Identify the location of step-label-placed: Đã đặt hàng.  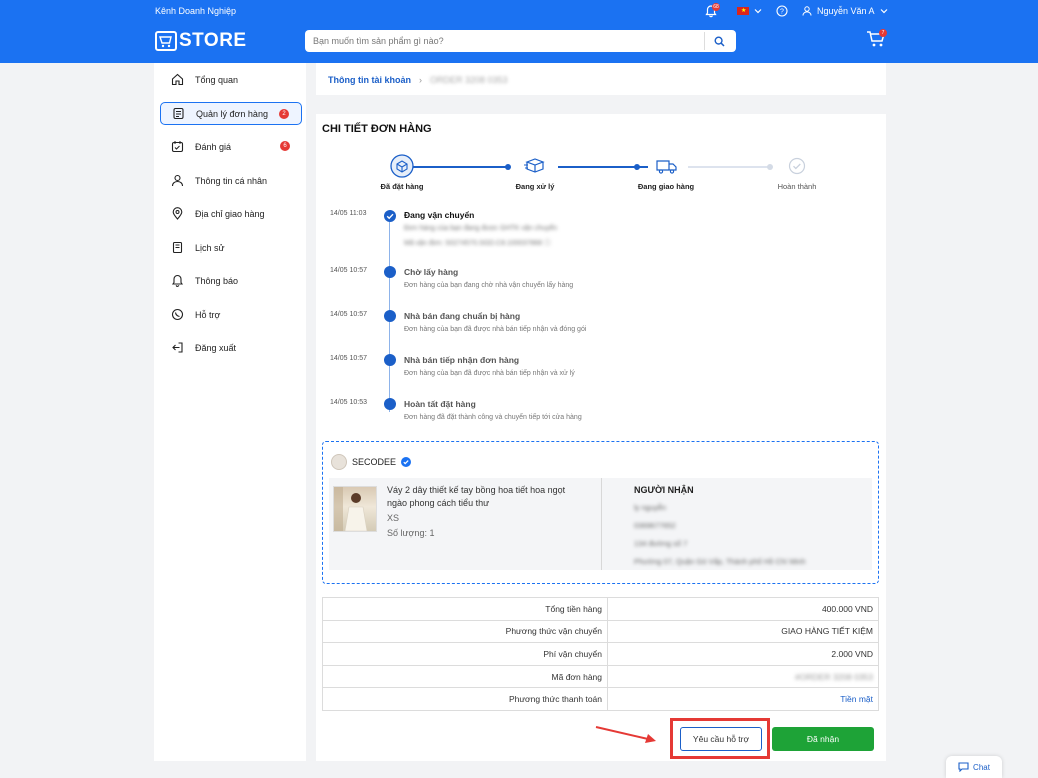
(402, 186).